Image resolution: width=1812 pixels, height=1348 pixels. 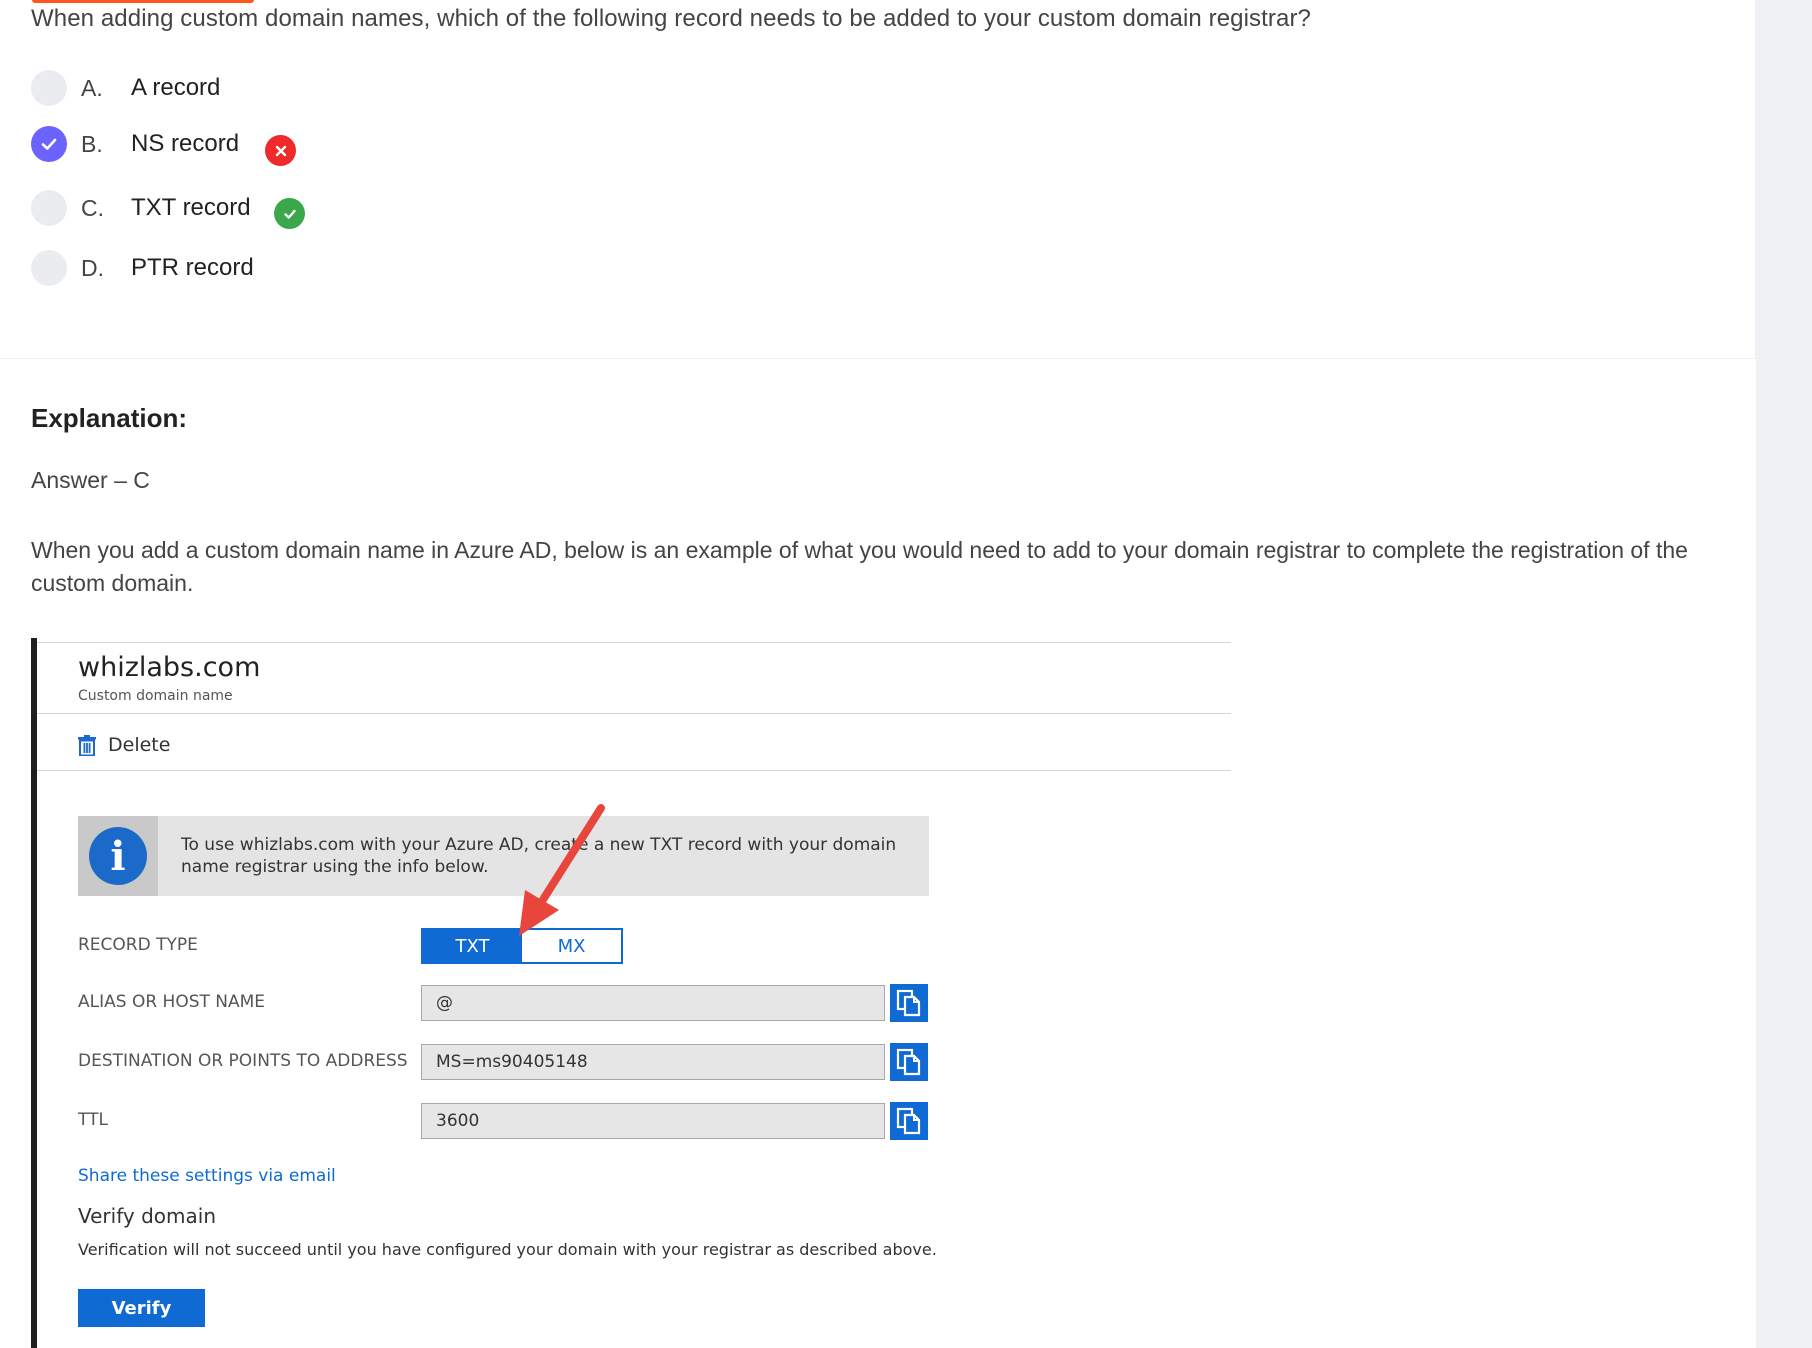 I want to click on azure-header-divider, so click(x=634, y=713).